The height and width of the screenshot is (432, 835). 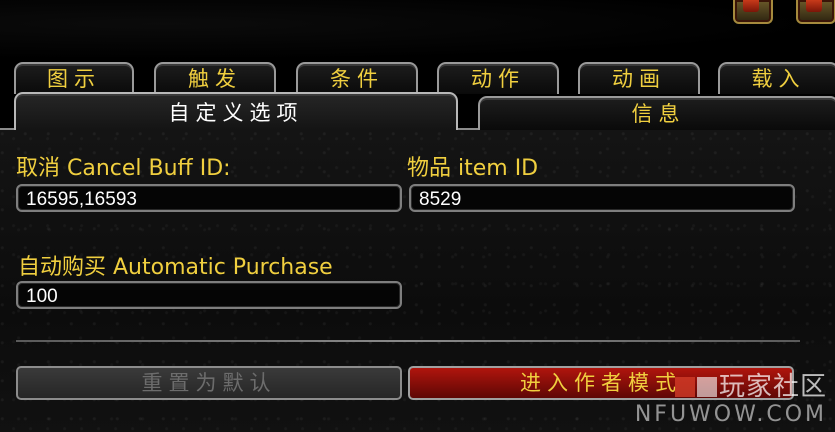 What do you see at coordinates (656, 113) in the screenshot?
I see `tab-info: 信息` at bounding box center [656, 113].